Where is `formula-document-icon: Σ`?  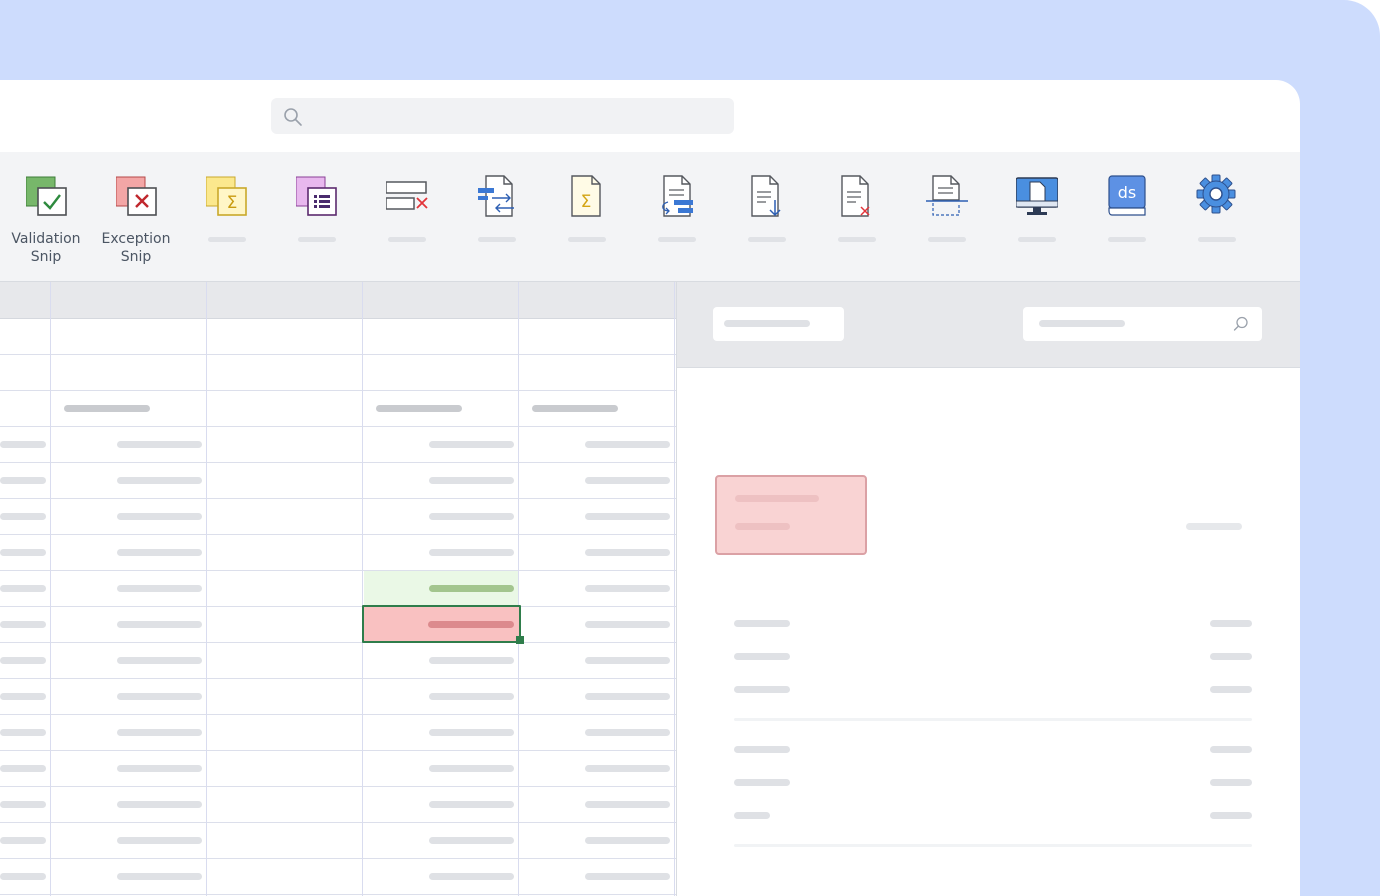
formula-document-icon: Σ is located at coordinates (586, 196).